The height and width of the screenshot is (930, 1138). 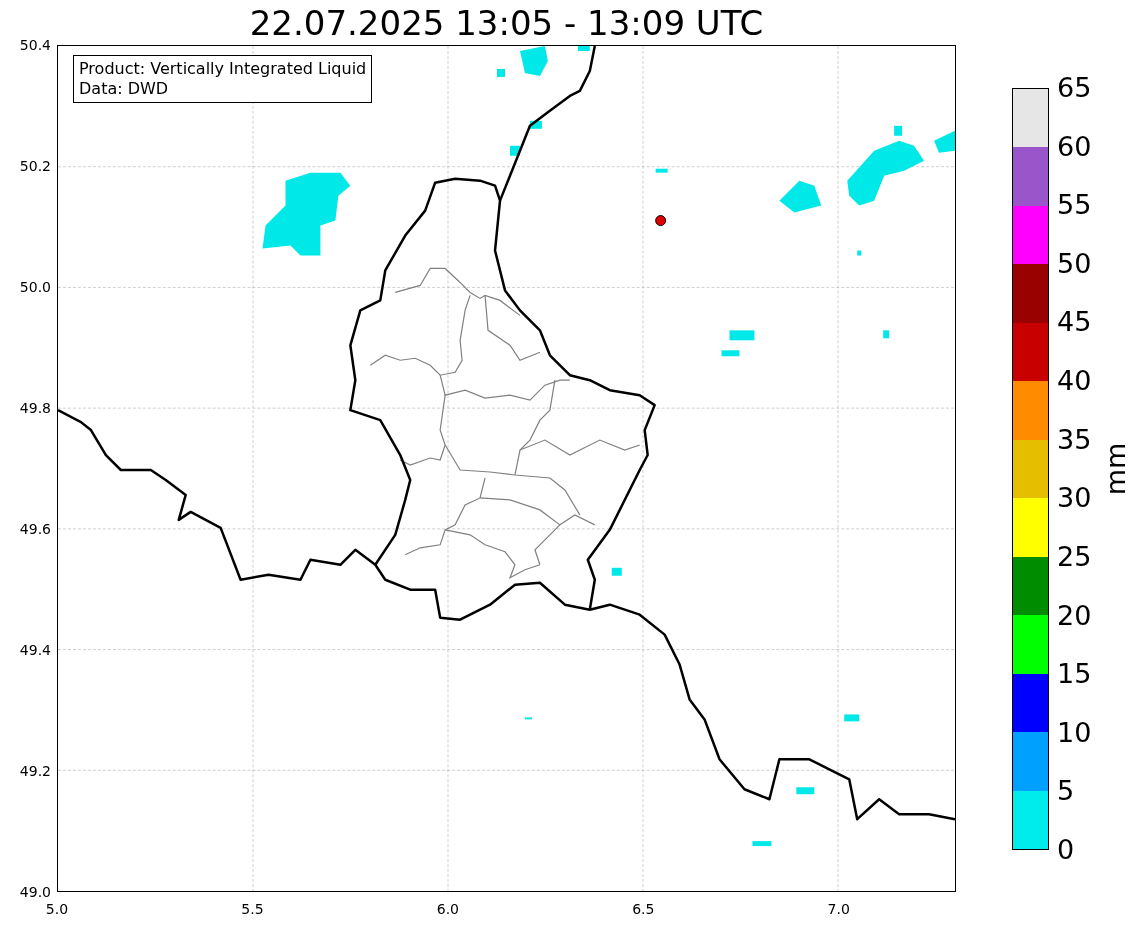 I want to click on legend-text: Data: DWD, so click(x=124, y=89).